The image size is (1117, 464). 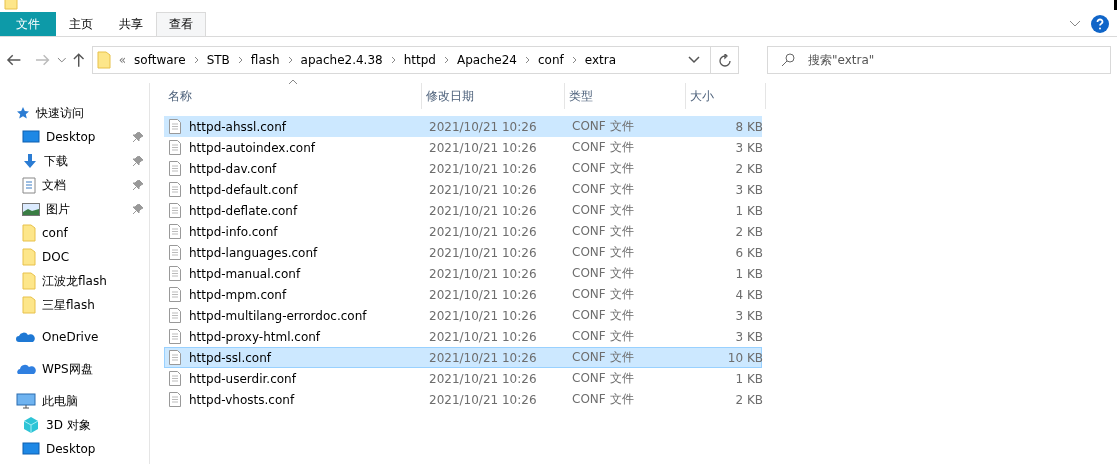 I want to click on breadcrumb: Apache24, so click(x=486, y=60).